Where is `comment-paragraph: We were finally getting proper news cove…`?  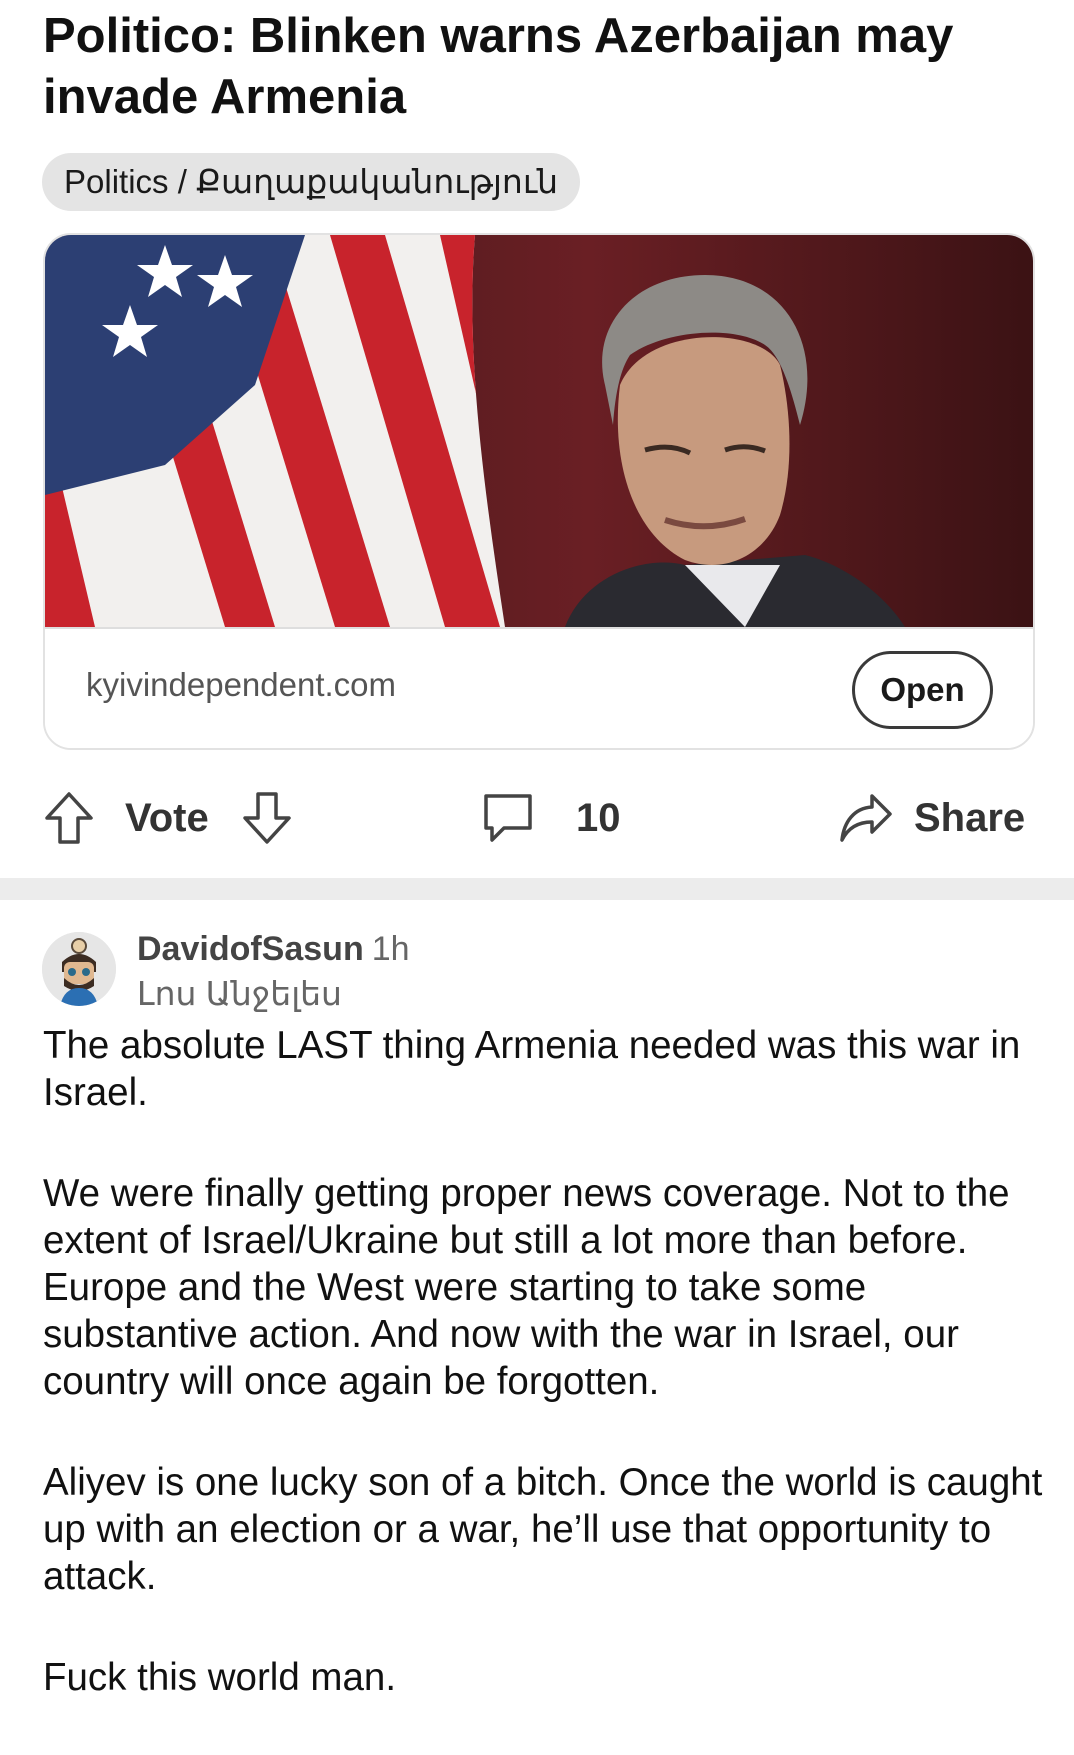
comment-paragraph: We were finally getting proper news cove… is located at coordinates (526, 1287).